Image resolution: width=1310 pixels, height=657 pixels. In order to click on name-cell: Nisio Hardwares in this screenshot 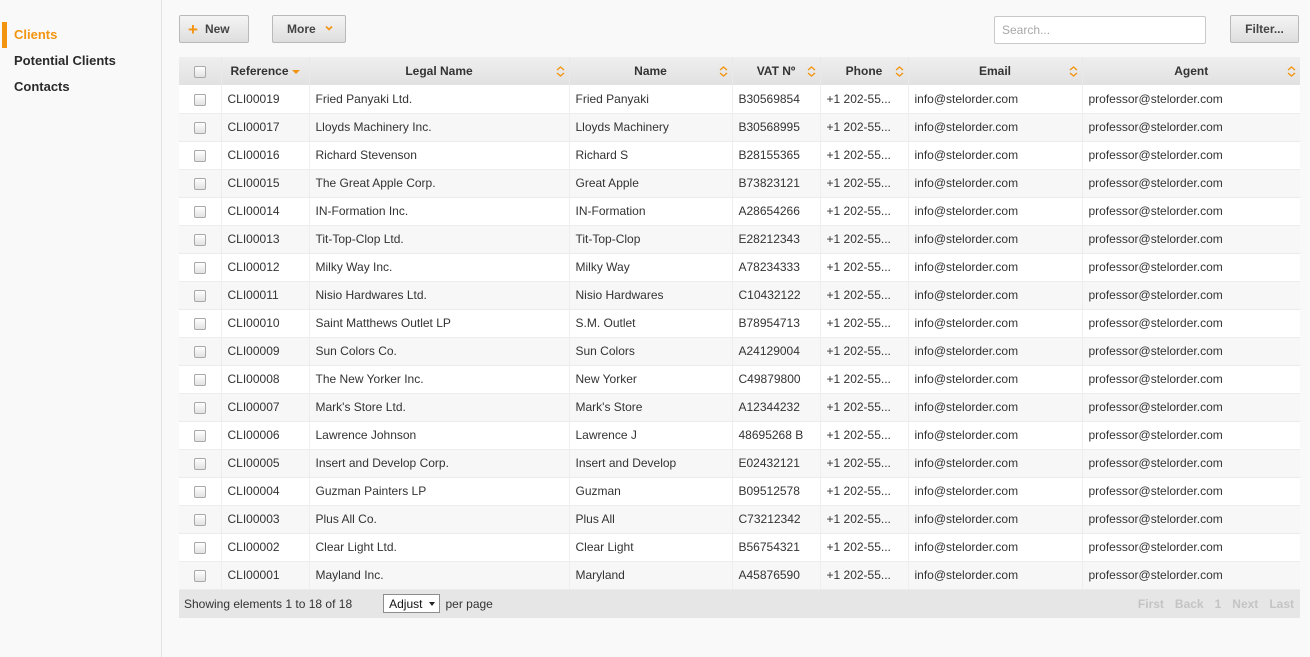, I will do `click(651, 295)`.